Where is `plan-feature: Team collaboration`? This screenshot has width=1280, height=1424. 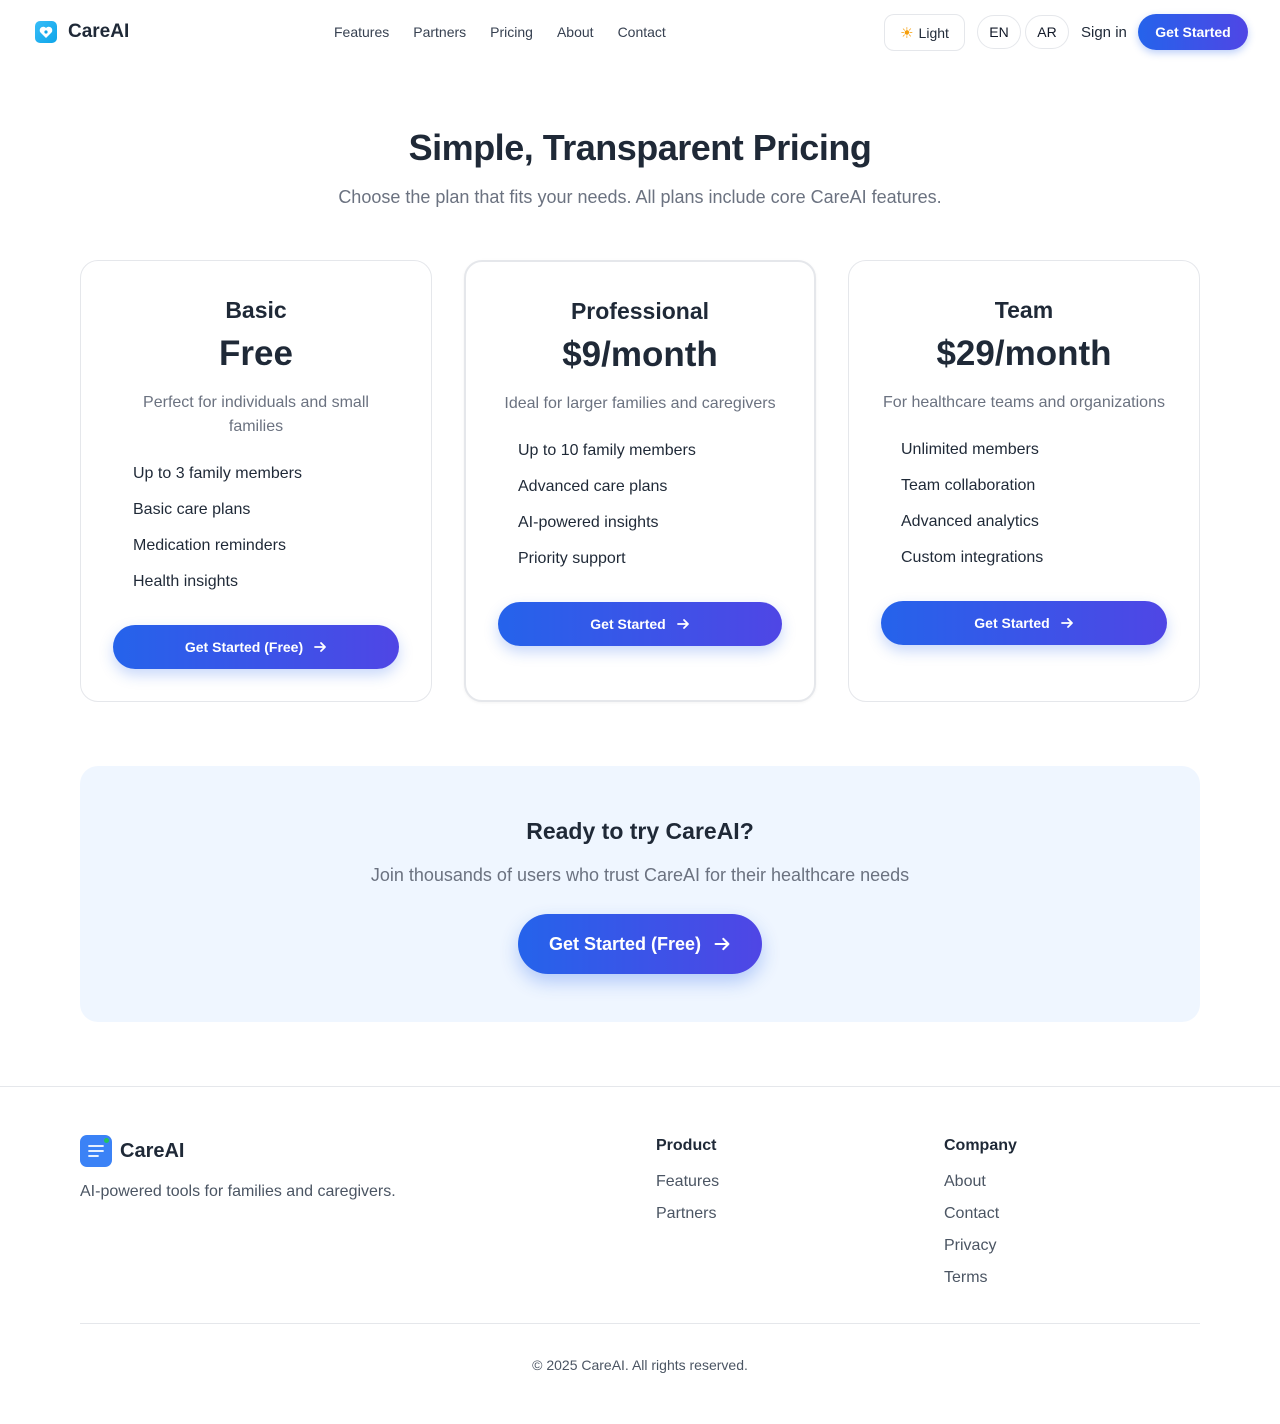 plan-feature: Team collaboration is located at coordinates (968, 485).